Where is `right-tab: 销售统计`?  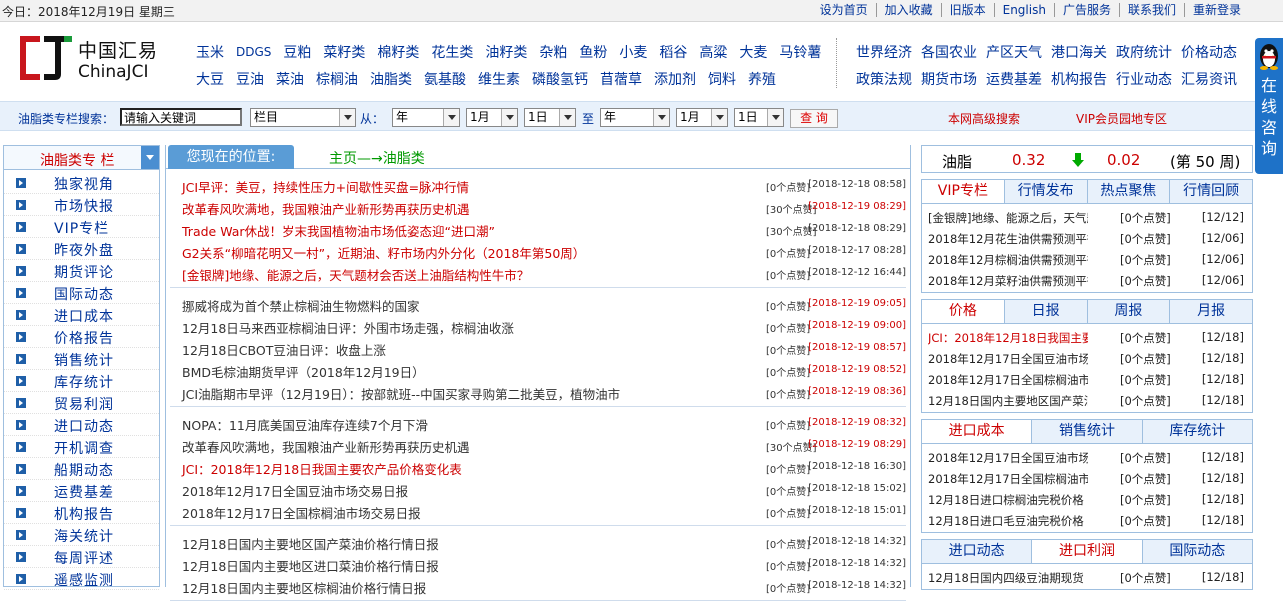
right-tab: 销售统计 is located at coordinates (1086, 431).